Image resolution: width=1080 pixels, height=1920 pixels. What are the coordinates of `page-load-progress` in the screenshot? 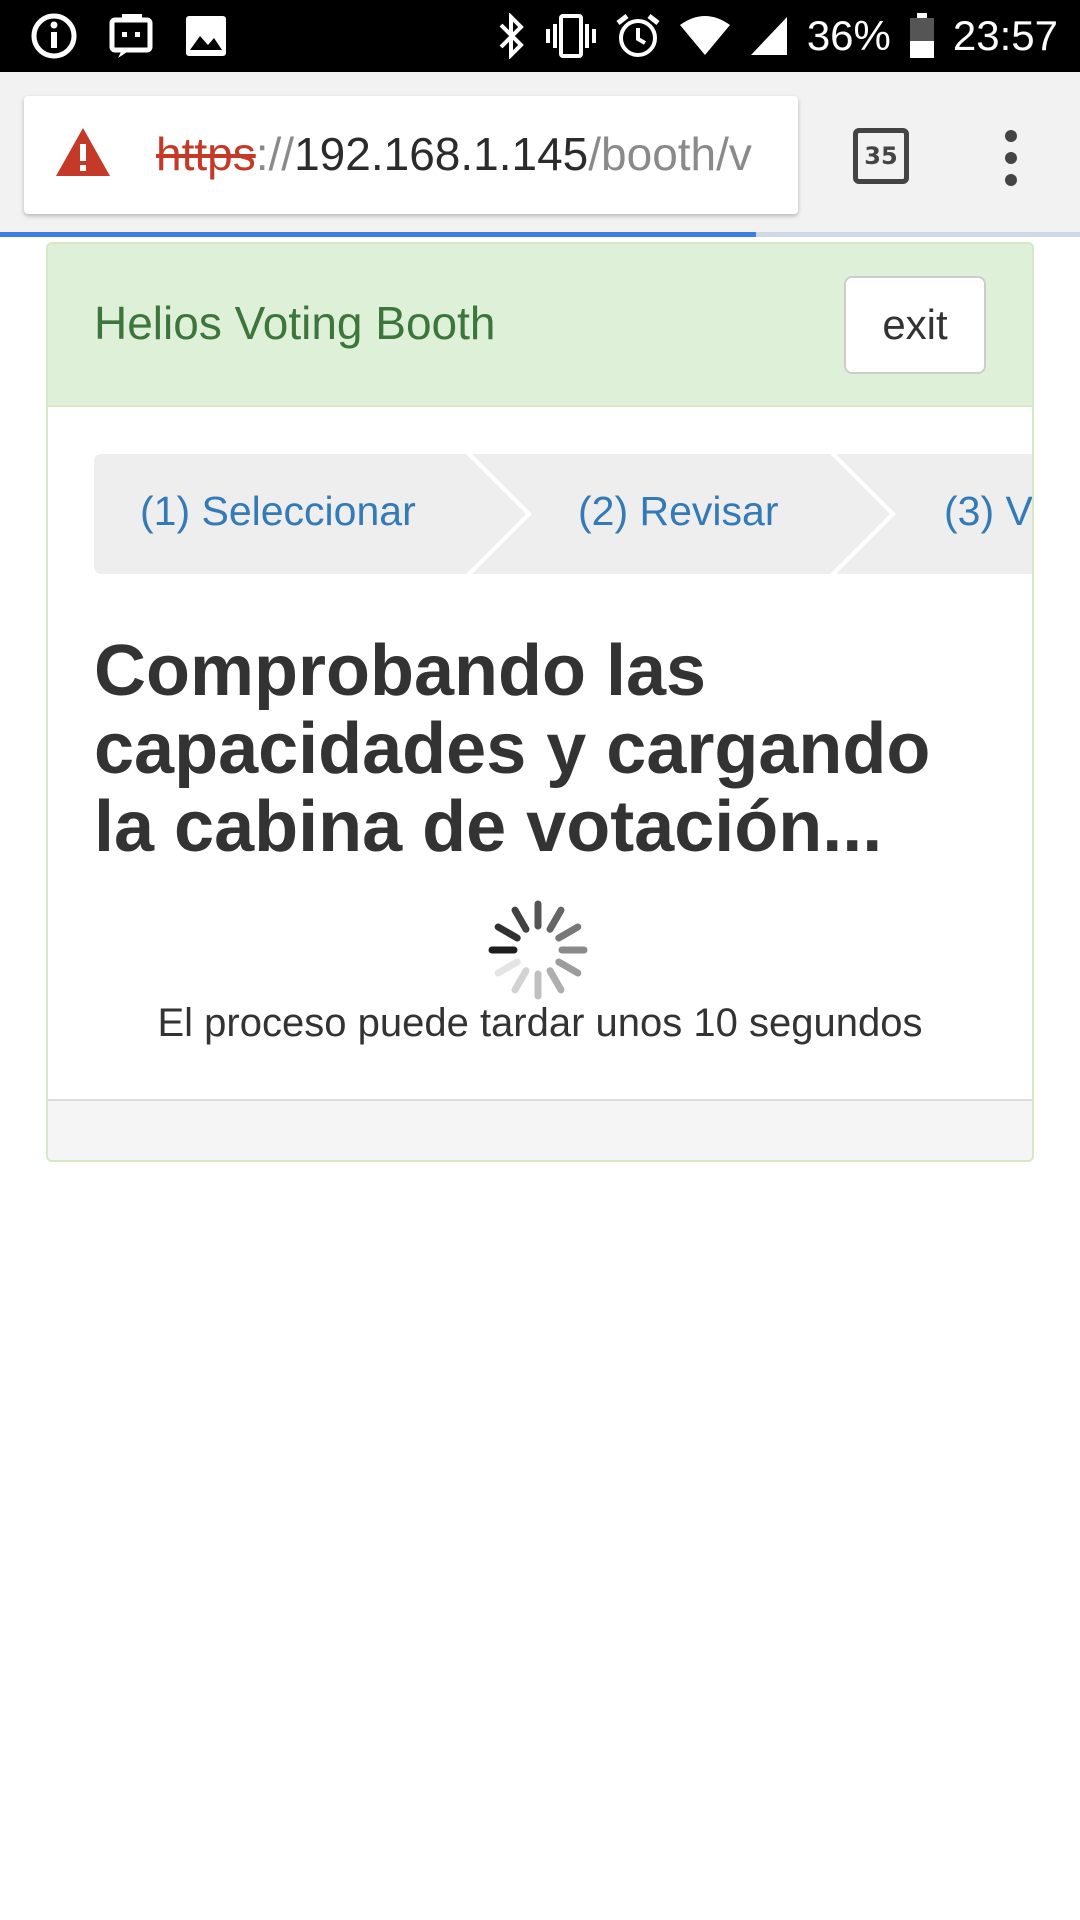 It's located at (540, 234).